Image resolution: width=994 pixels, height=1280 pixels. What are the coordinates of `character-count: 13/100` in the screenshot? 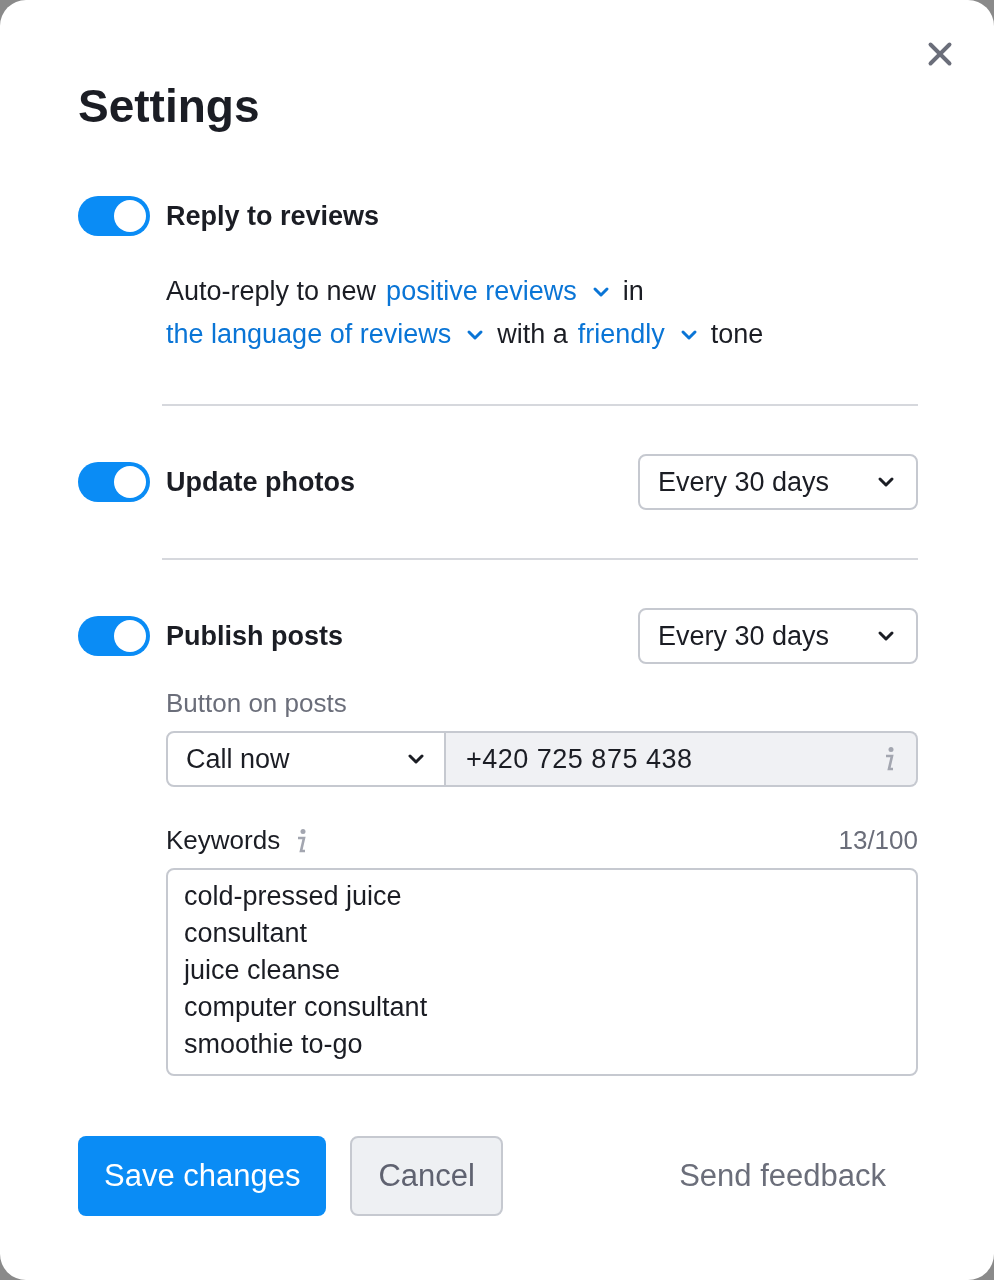 It's located at (878, 840).